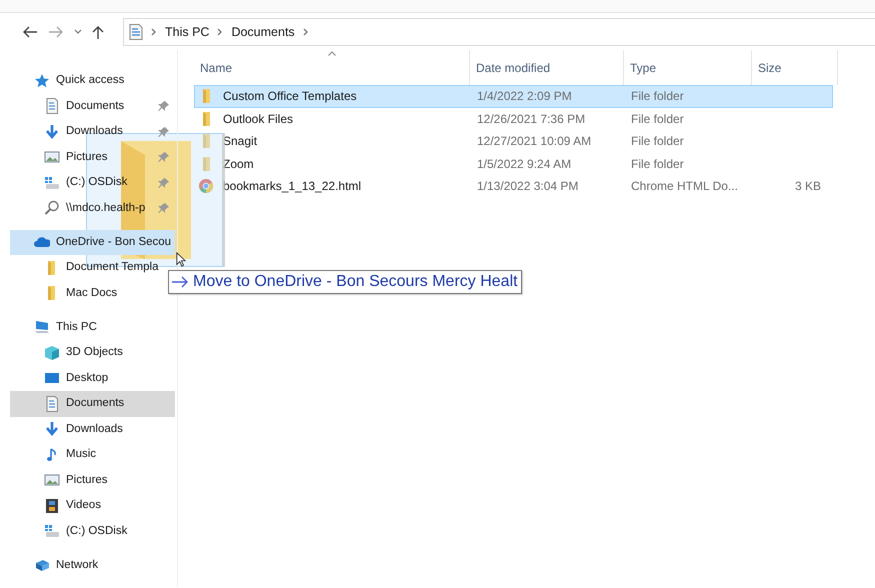 Image resolution: width=875 pixels, height=588 pixels. What do you see at coordinates (92, 455) in the screenshot?
I see `sidebar-item: Music` at bounding box center [92, 455].